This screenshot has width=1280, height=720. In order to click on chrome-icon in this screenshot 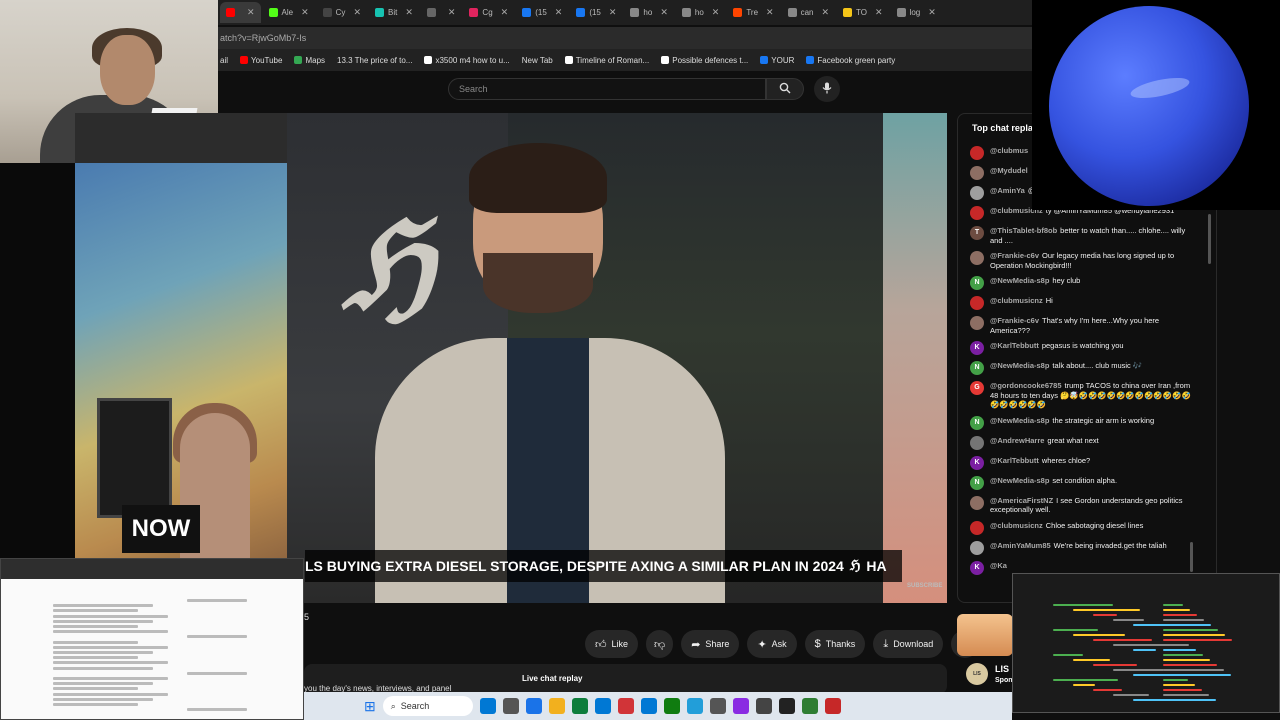, I will do `click(533, 706)`.